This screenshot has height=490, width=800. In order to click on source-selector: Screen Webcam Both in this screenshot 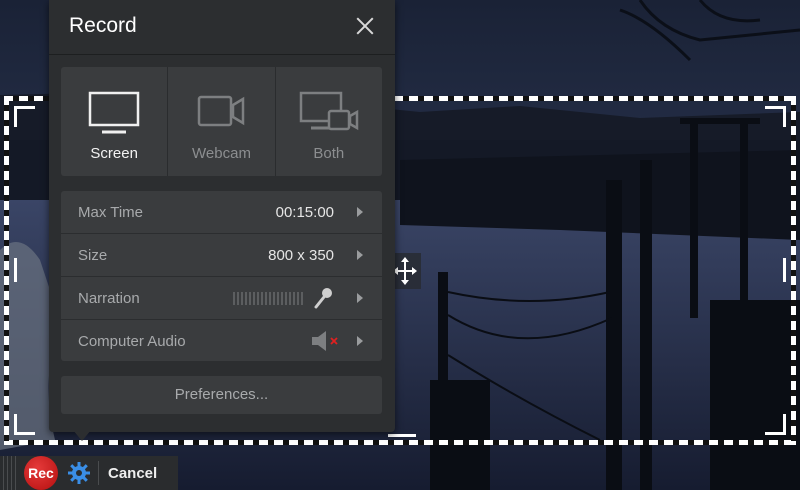, I will do `click(221, 121)`.